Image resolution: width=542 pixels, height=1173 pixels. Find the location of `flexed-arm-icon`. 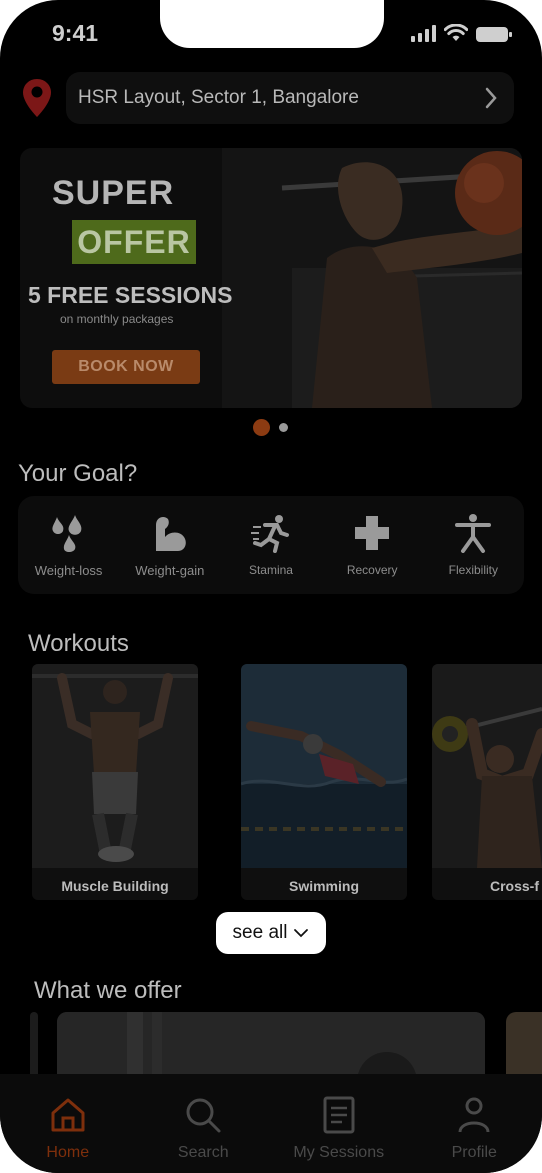

flexed-arm-icon is located at coordinates (170, 533).